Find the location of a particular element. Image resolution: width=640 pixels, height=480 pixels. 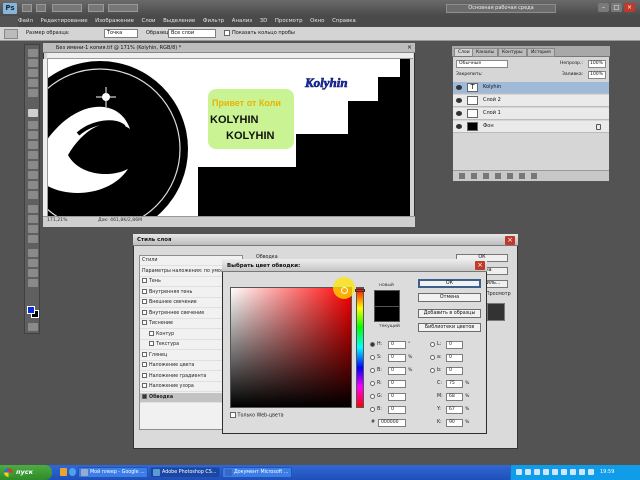

tab-history: История is located at coordinates (541, 52).